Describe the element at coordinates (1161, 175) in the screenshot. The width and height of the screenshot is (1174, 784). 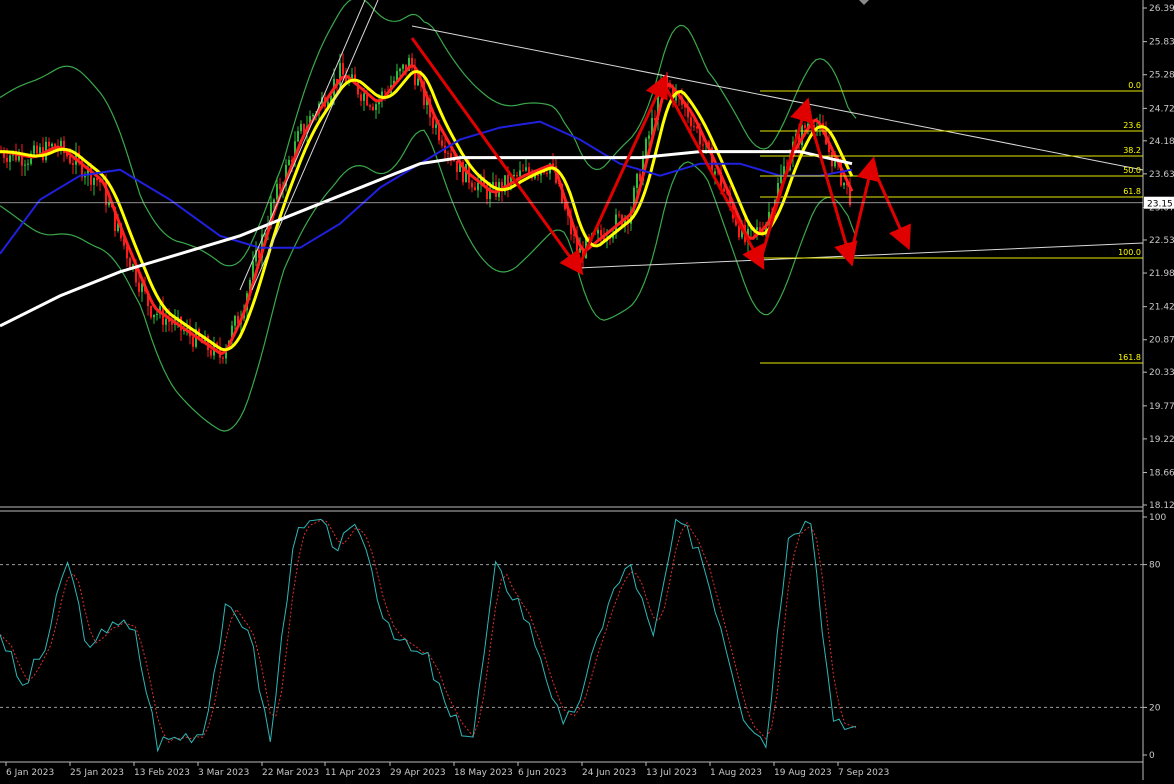
I see `price-tick-label: 23.63` at that location.